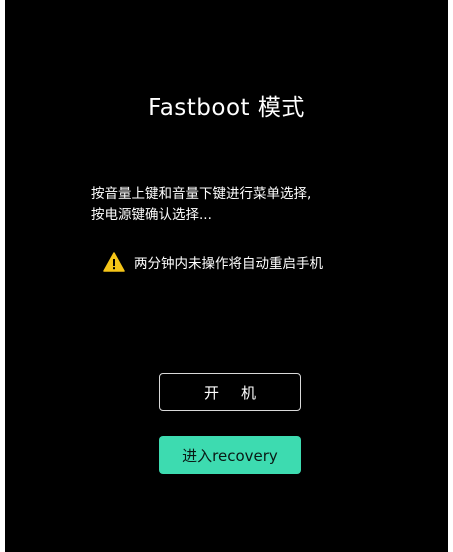 The image size is (453, 552). I want to click on warning-triangle-icon, so click(114, 262).